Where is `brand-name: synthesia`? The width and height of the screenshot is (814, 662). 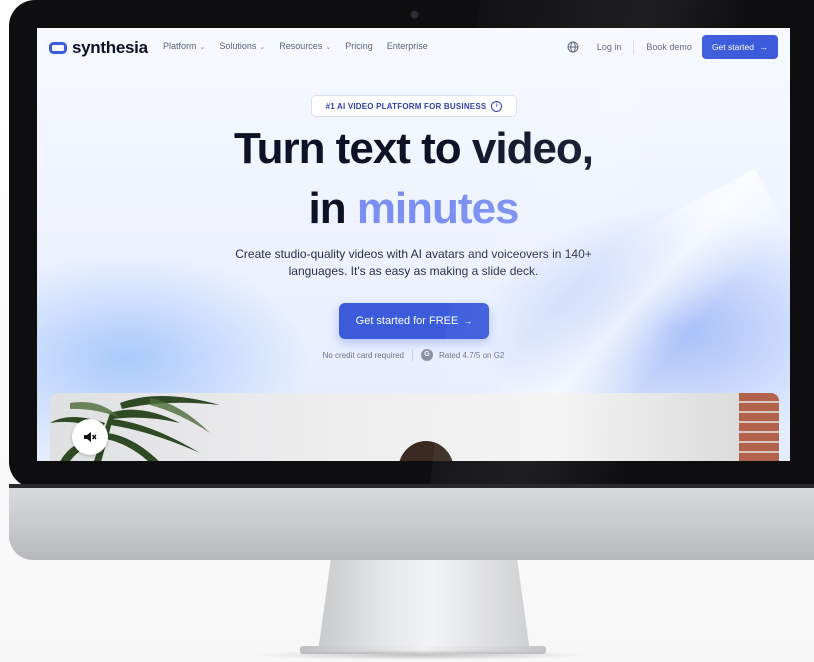 brand-name: synthesia is located at coordinates (110, 47).